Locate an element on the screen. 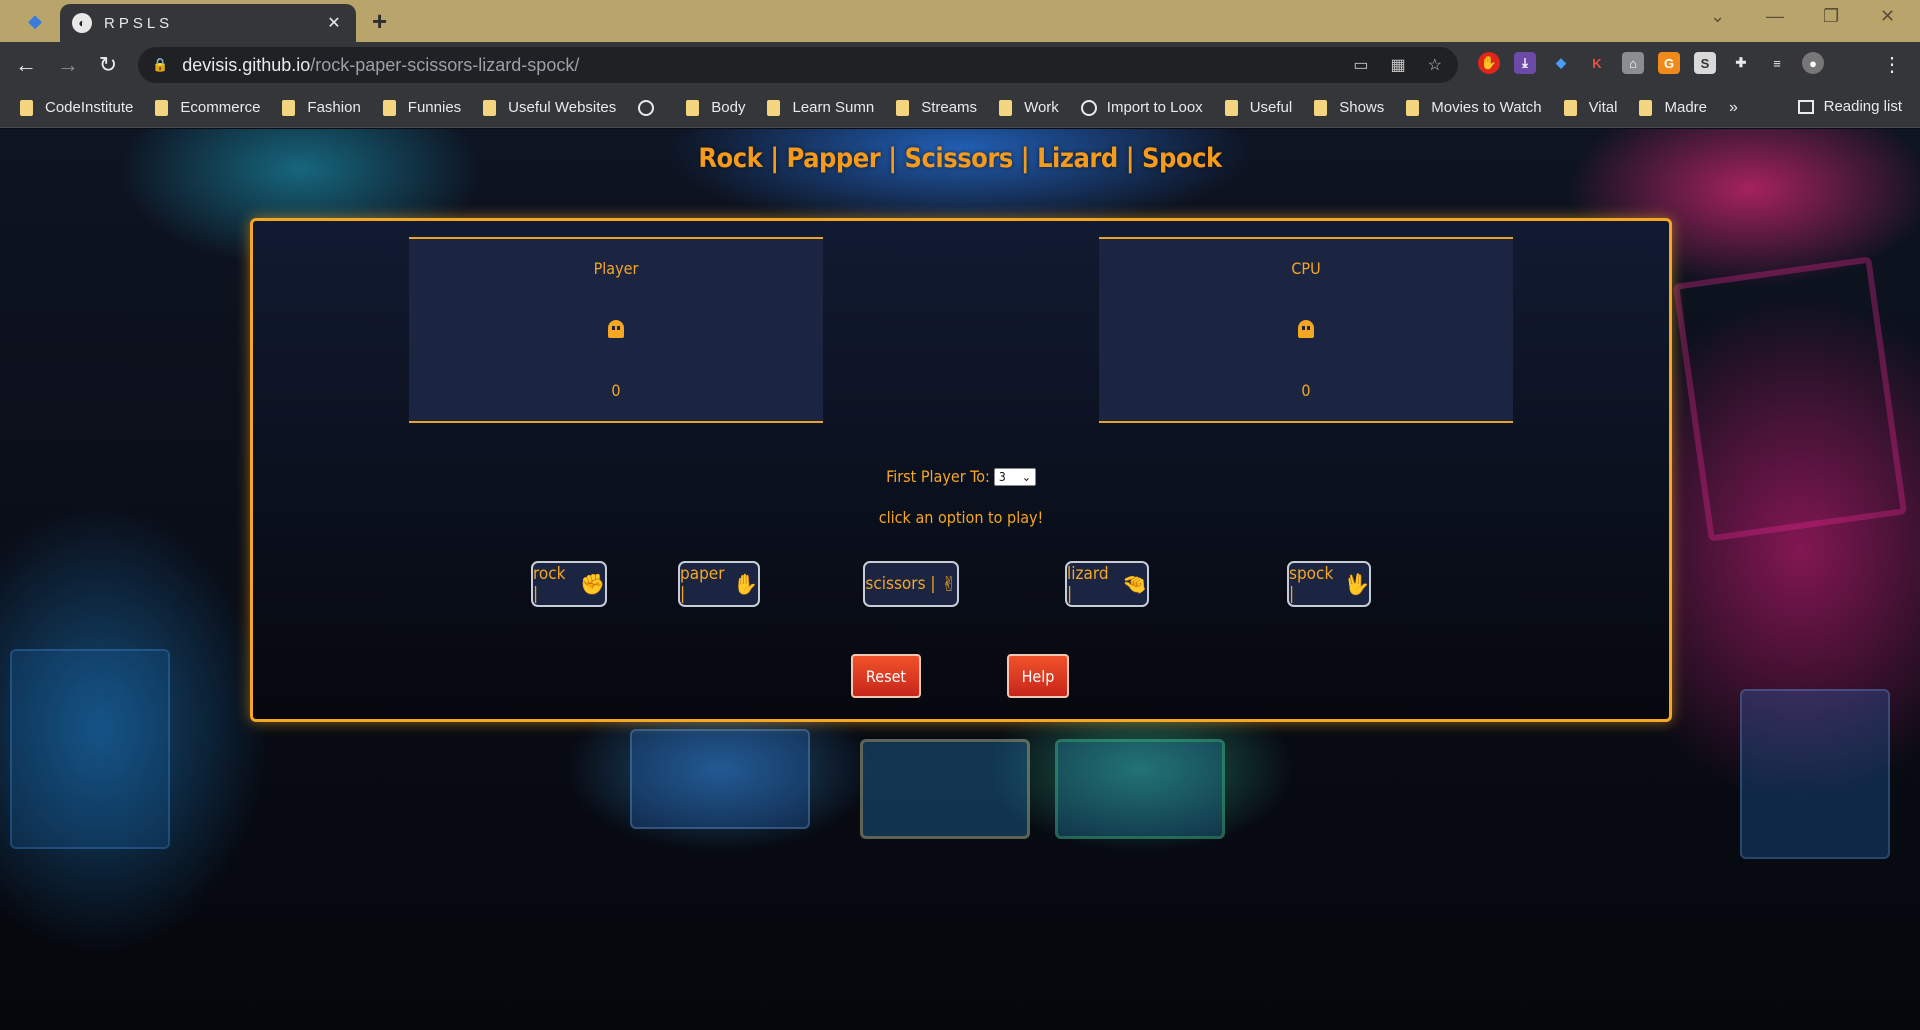  minimize-icon: — is located at coordinates (1775, 16).